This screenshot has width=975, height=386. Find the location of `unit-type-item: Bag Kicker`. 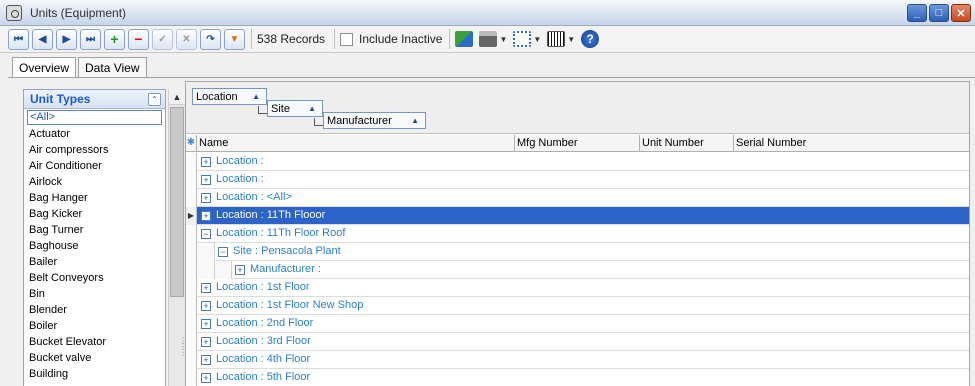

unit-type-item: Bag Kicker is located at coordinates (94, 214).